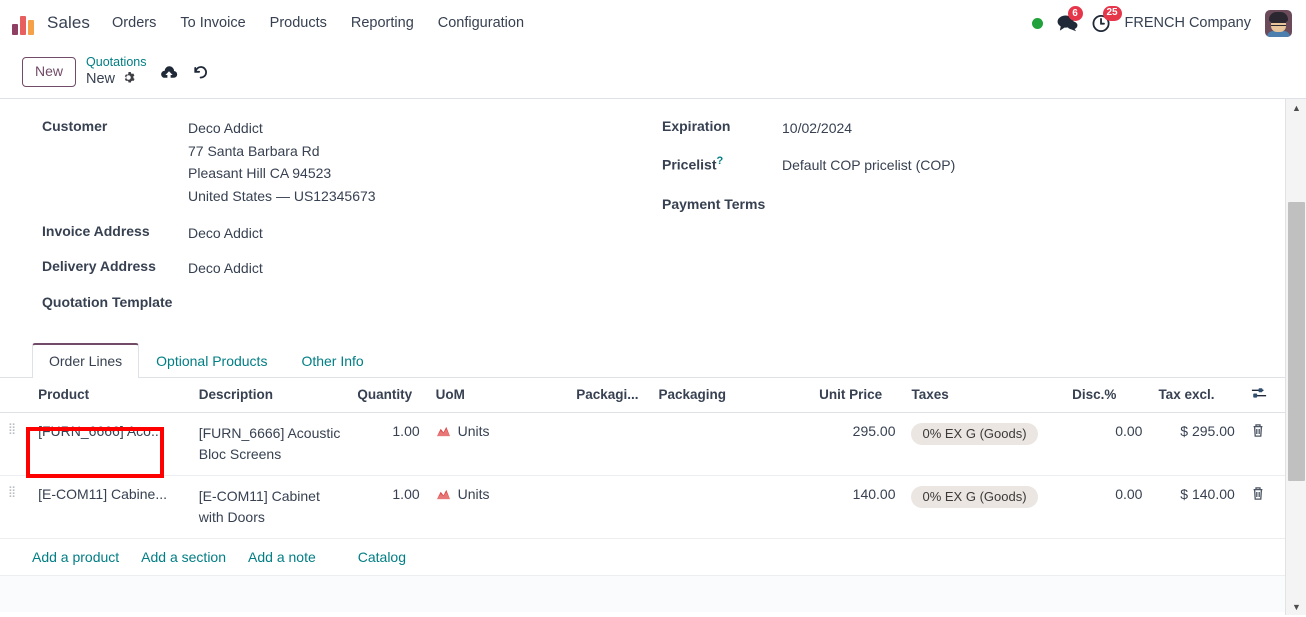 The height and width of the screenshot is (617, 1306). I want to click on col-header-uom: UoM, so click(498, 396).